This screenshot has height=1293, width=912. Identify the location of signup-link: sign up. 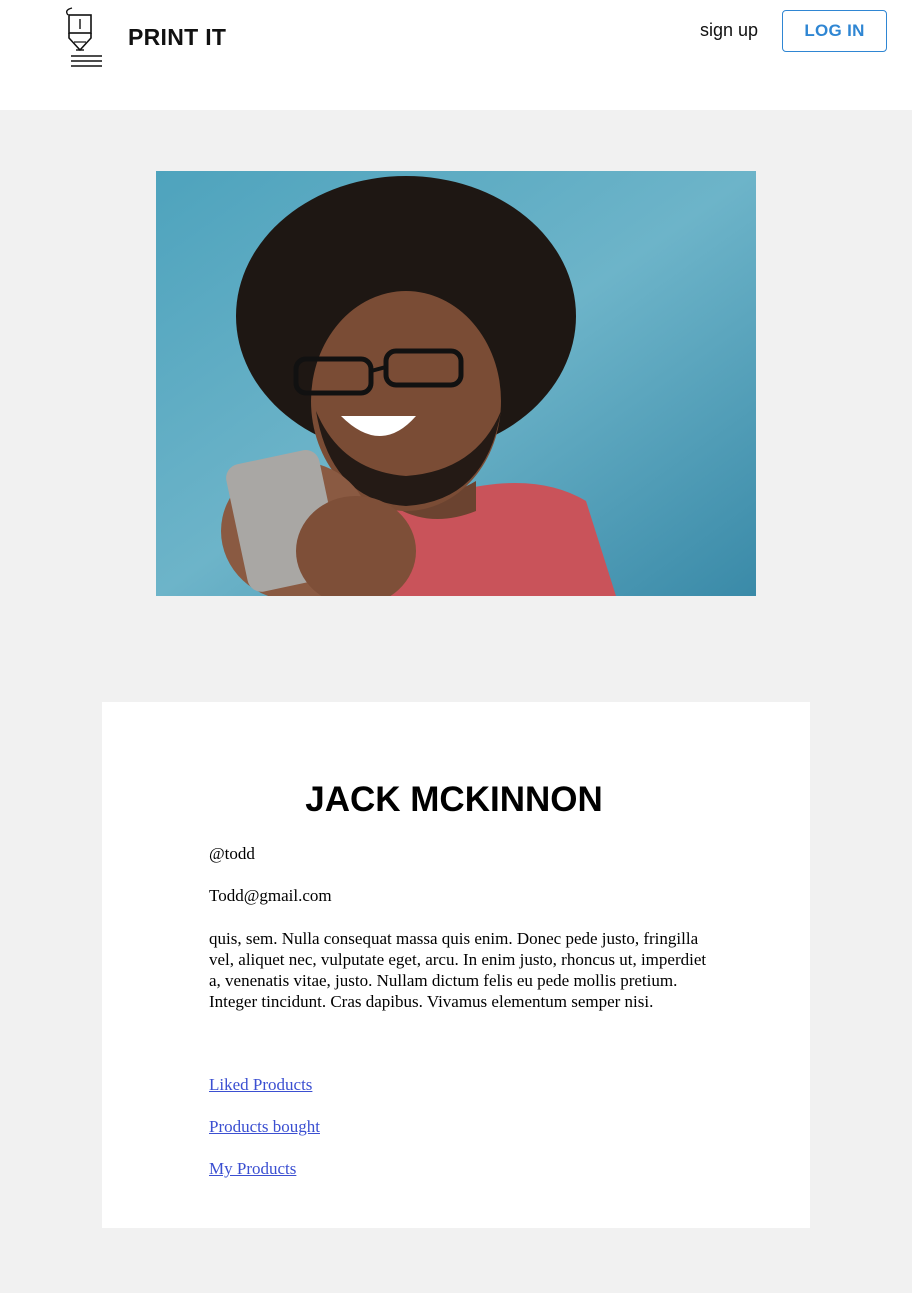
(729, 30).